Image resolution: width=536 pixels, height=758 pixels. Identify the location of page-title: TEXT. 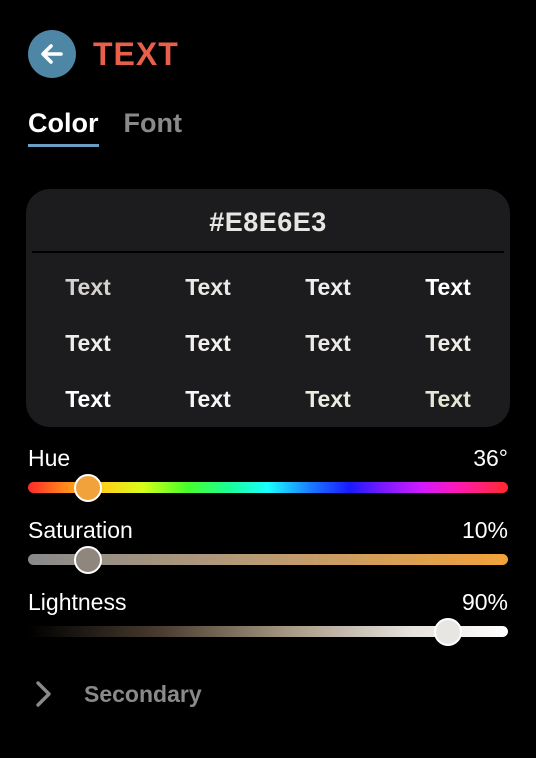
(136, 53).